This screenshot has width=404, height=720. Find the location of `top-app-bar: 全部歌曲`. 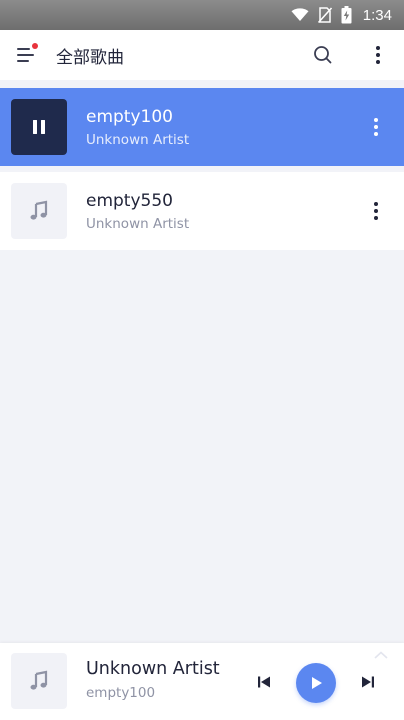

top-app-bar: 全部歌曲 is located at coordinates (202, 55).